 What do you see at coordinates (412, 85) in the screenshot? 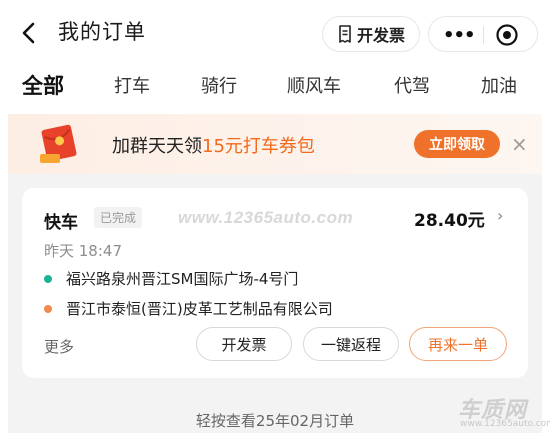
I see `tab-designated-driver: 代驾` at bounding box center [412, 85].